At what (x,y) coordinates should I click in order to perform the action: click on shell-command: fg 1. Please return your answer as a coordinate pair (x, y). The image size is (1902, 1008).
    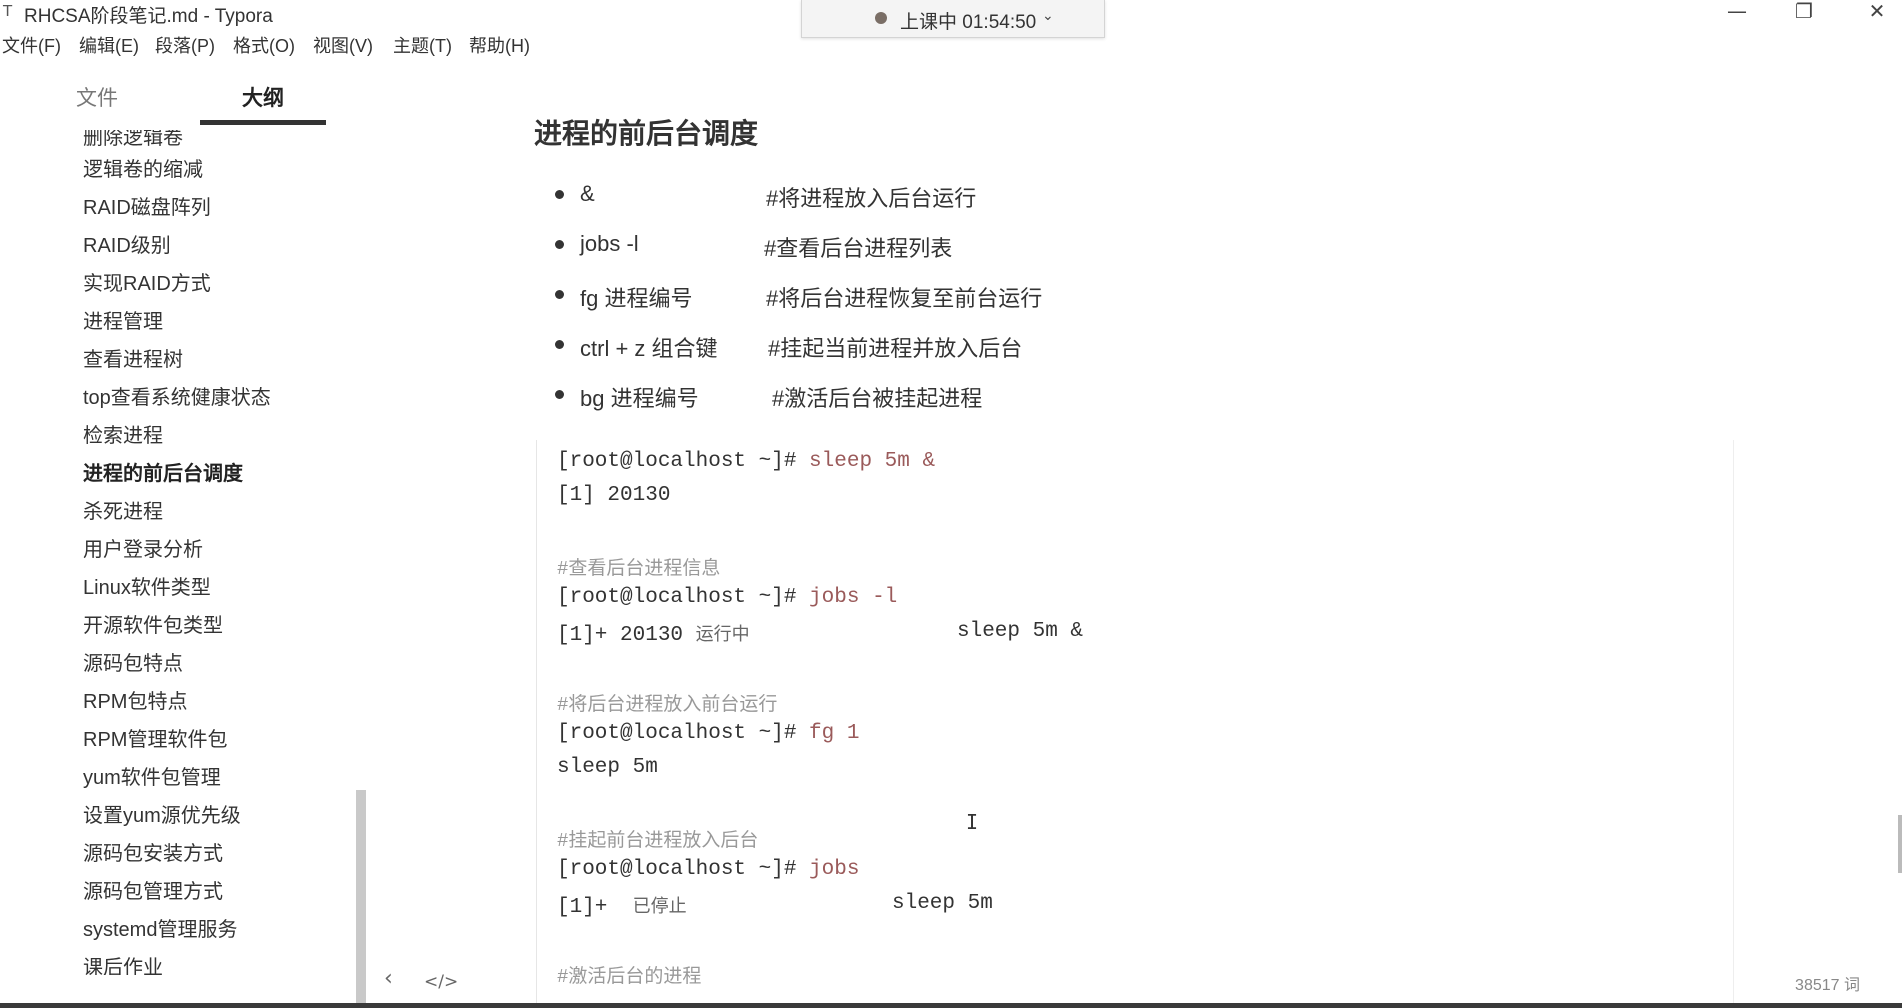
    Looking at the image, I should click on (828, 733).